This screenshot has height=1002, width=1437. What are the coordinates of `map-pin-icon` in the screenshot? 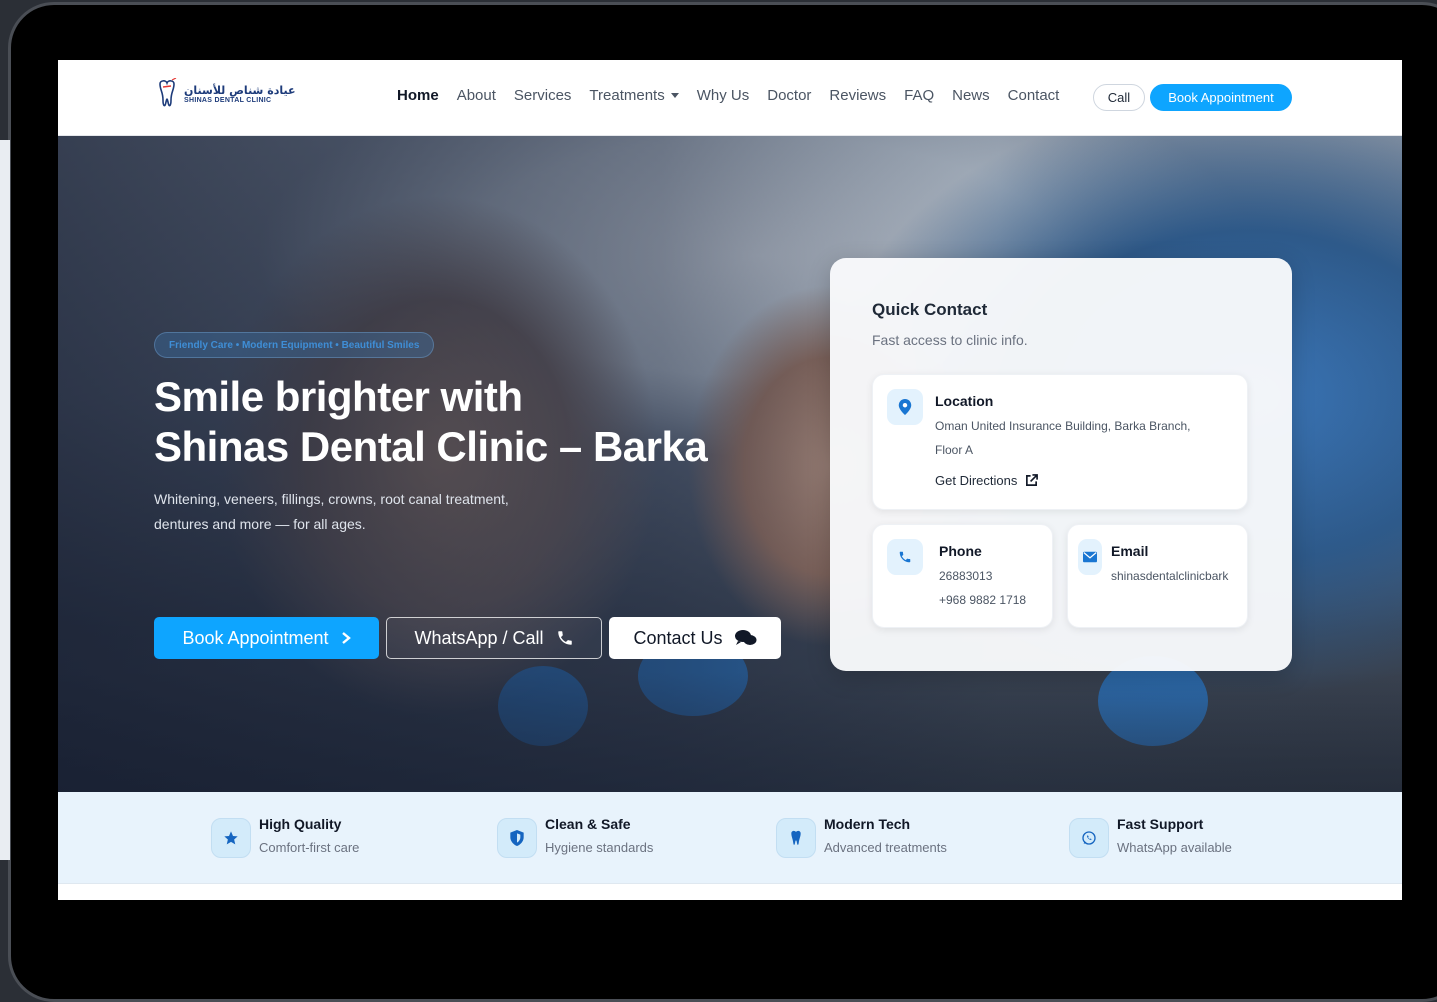 It's located at (905, 407).